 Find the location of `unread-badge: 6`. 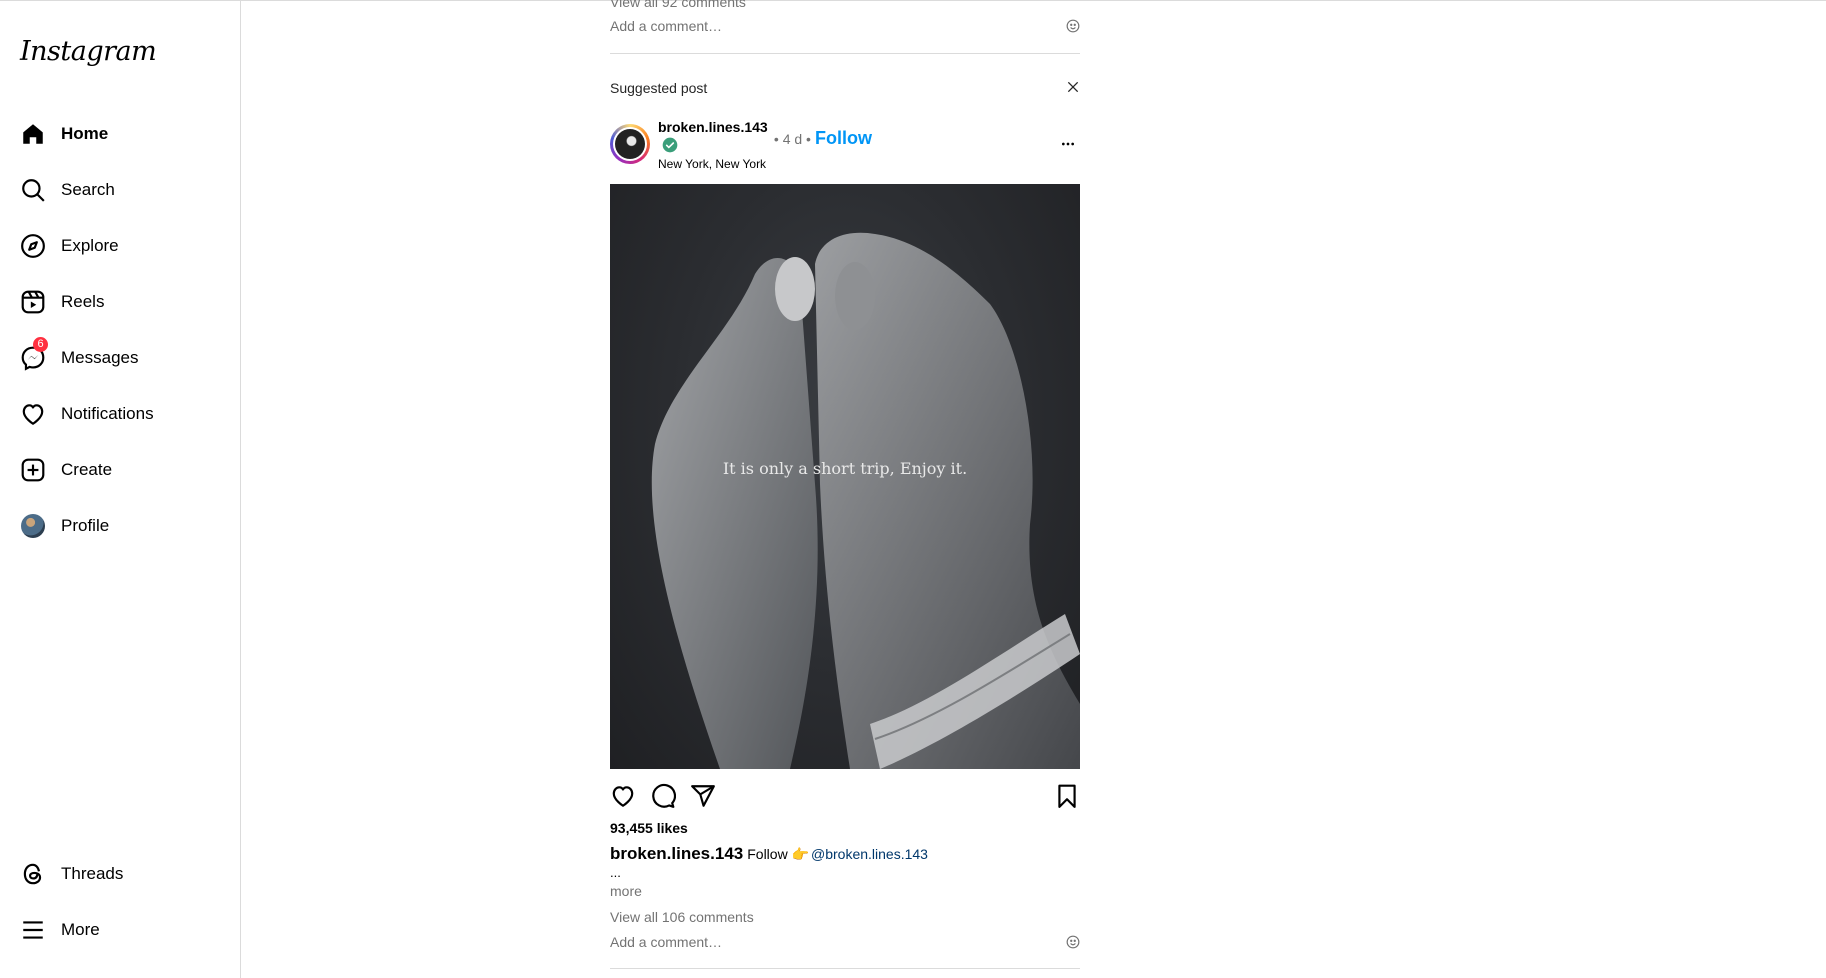

unread-badge: 6 is located at coordinates (40, 344).